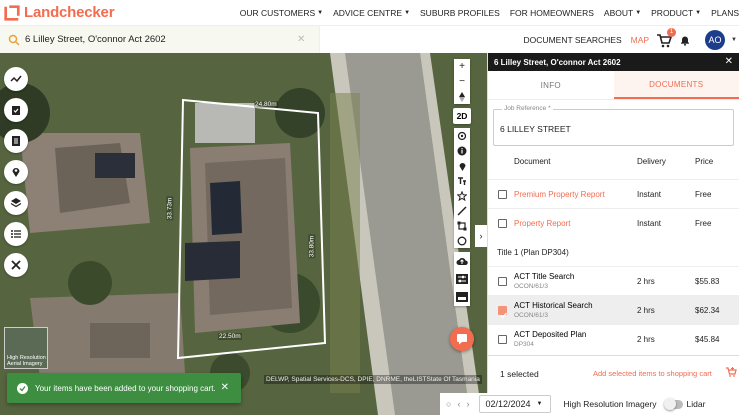 The width and height of the screenshot is (739, 415). Describe the element at coordinates (448, 404) in the screenshot. I see `previous-date-icon: ○` at that location.